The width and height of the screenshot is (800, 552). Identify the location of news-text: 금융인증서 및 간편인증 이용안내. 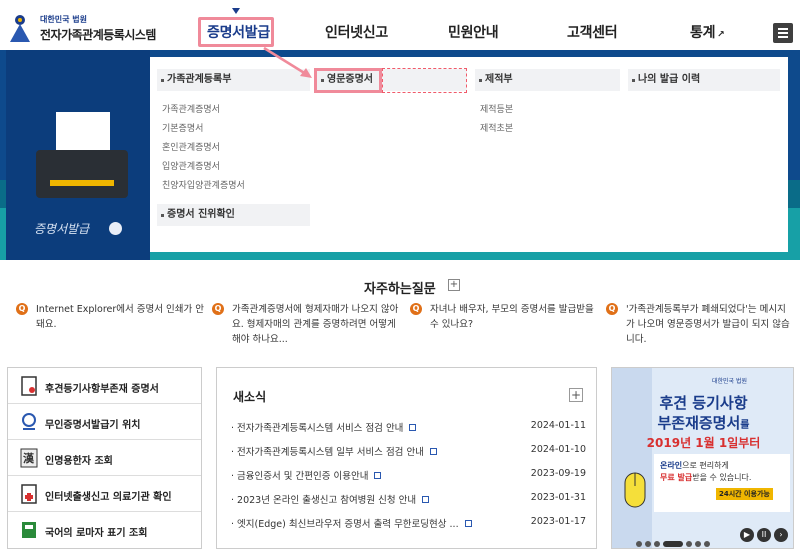
(303, 476).